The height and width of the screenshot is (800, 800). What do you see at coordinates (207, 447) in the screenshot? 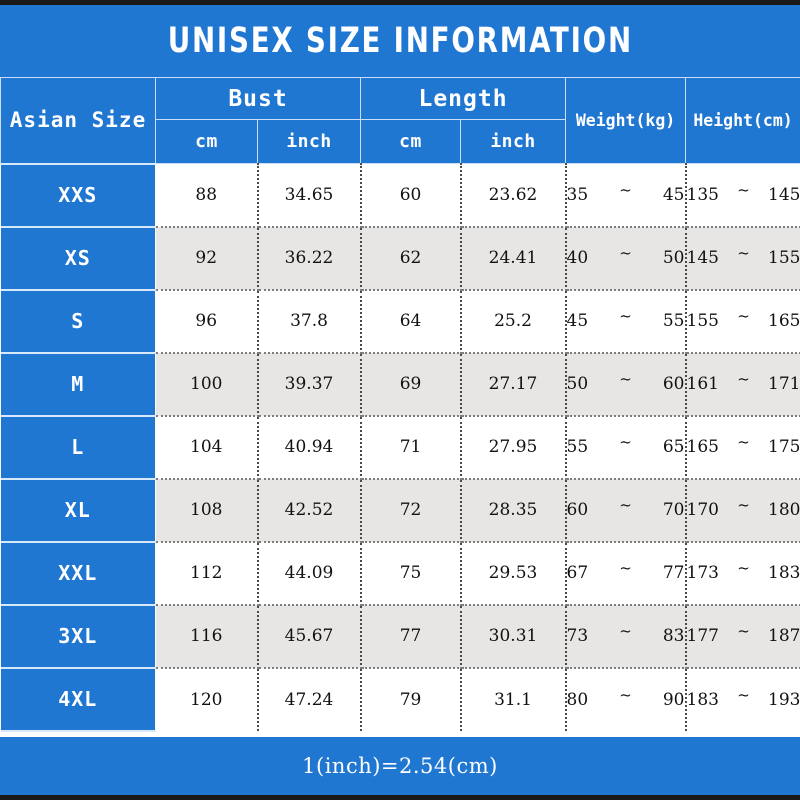
I see `bust-cm-cell: 104` at bounding box center [207, 447].